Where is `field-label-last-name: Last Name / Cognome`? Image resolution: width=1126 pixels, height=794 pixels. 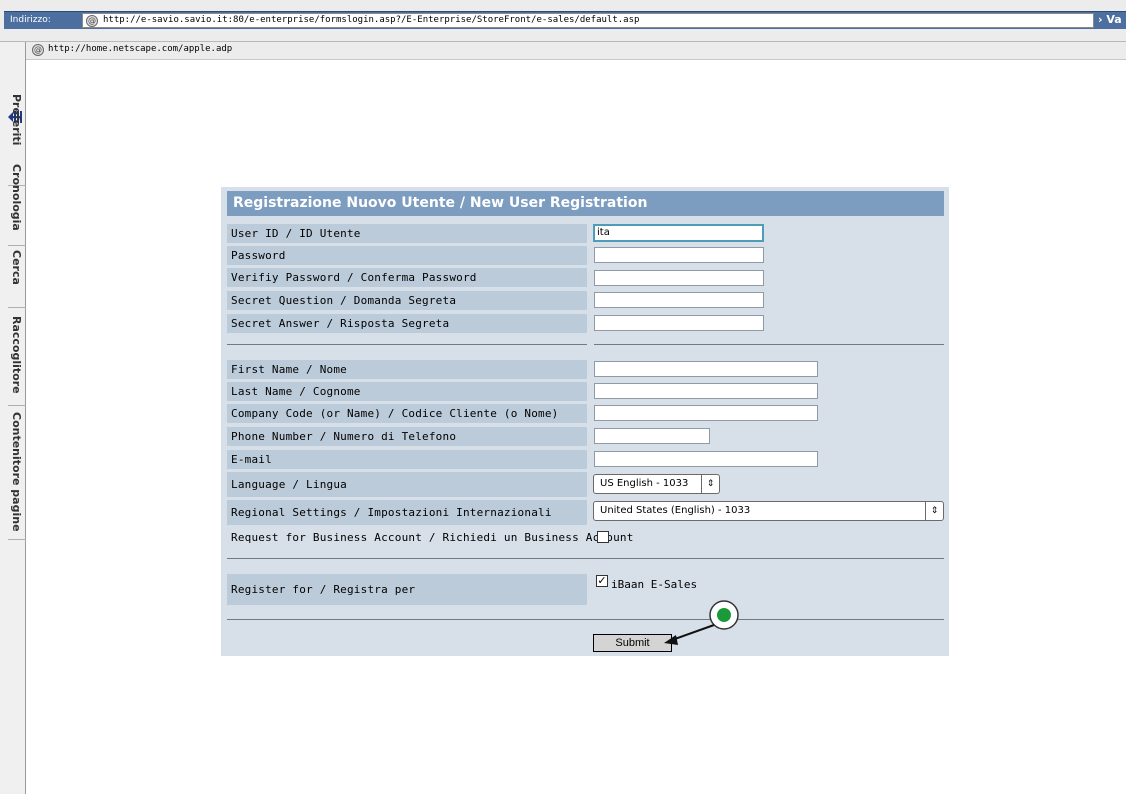
field-label-last-name: Last Name / Cognome is located at coordinates (407, 391).